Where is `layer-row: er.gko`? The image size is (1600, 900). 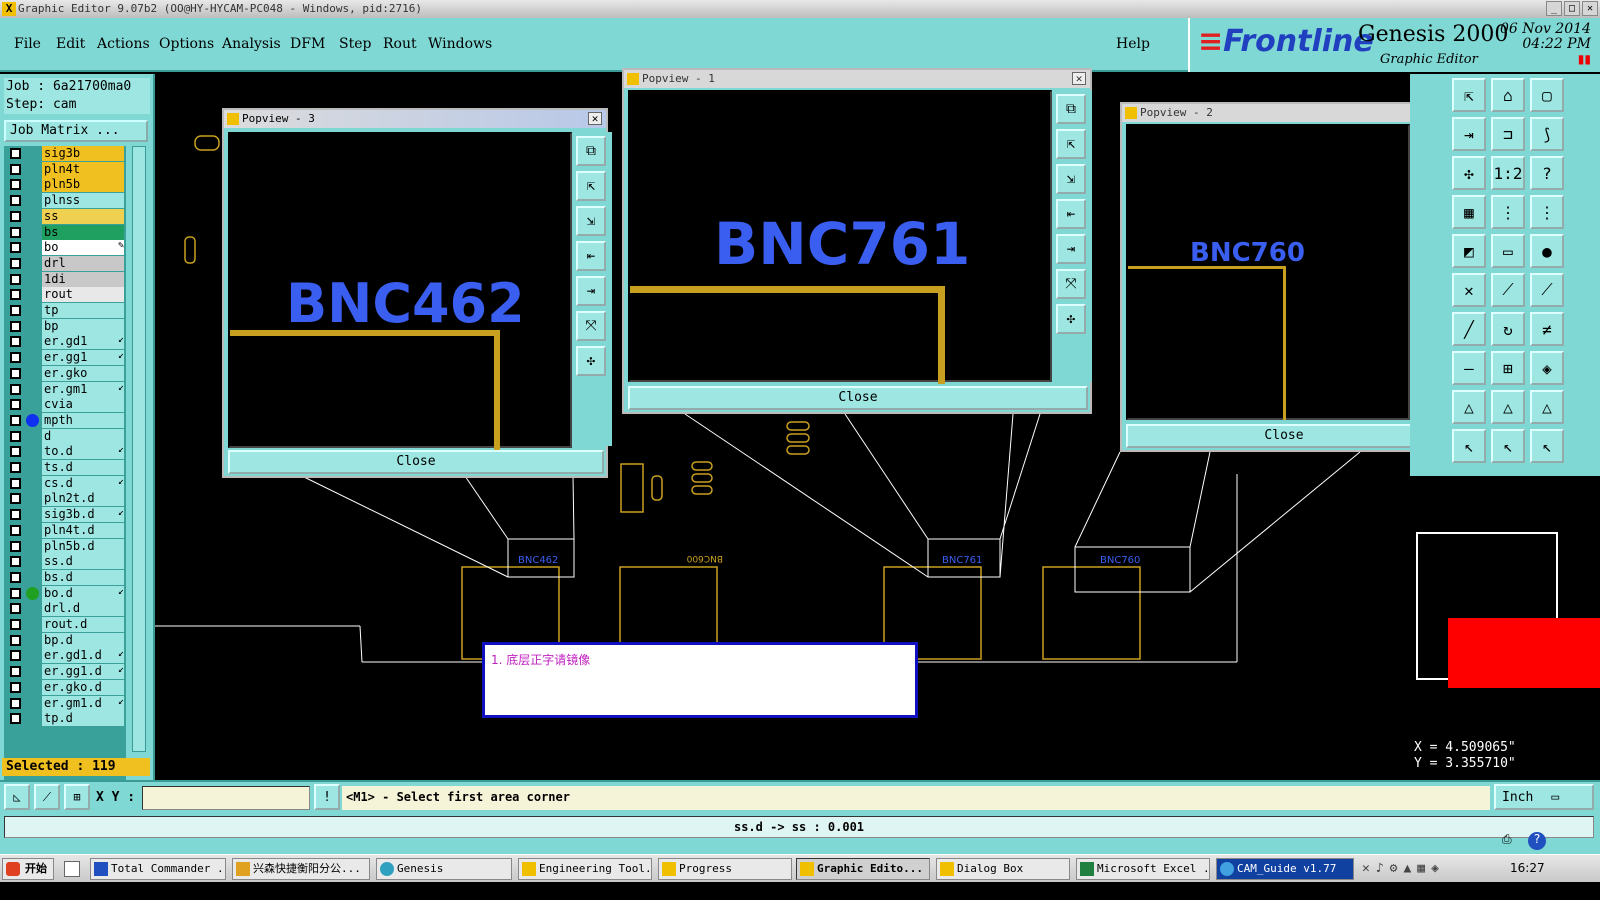
layer-row: er.gko is located at coordinates (65, 373).